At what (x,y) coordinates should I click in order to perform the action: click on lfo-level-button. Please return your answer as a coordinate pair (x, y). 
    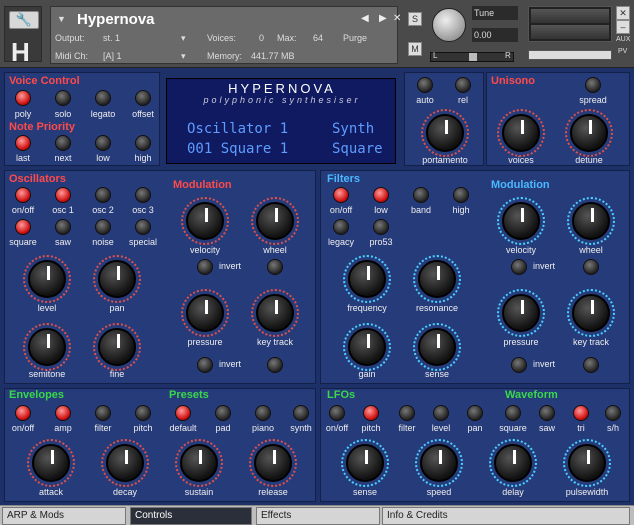
    Looking at the image, I should click on (441, 413).